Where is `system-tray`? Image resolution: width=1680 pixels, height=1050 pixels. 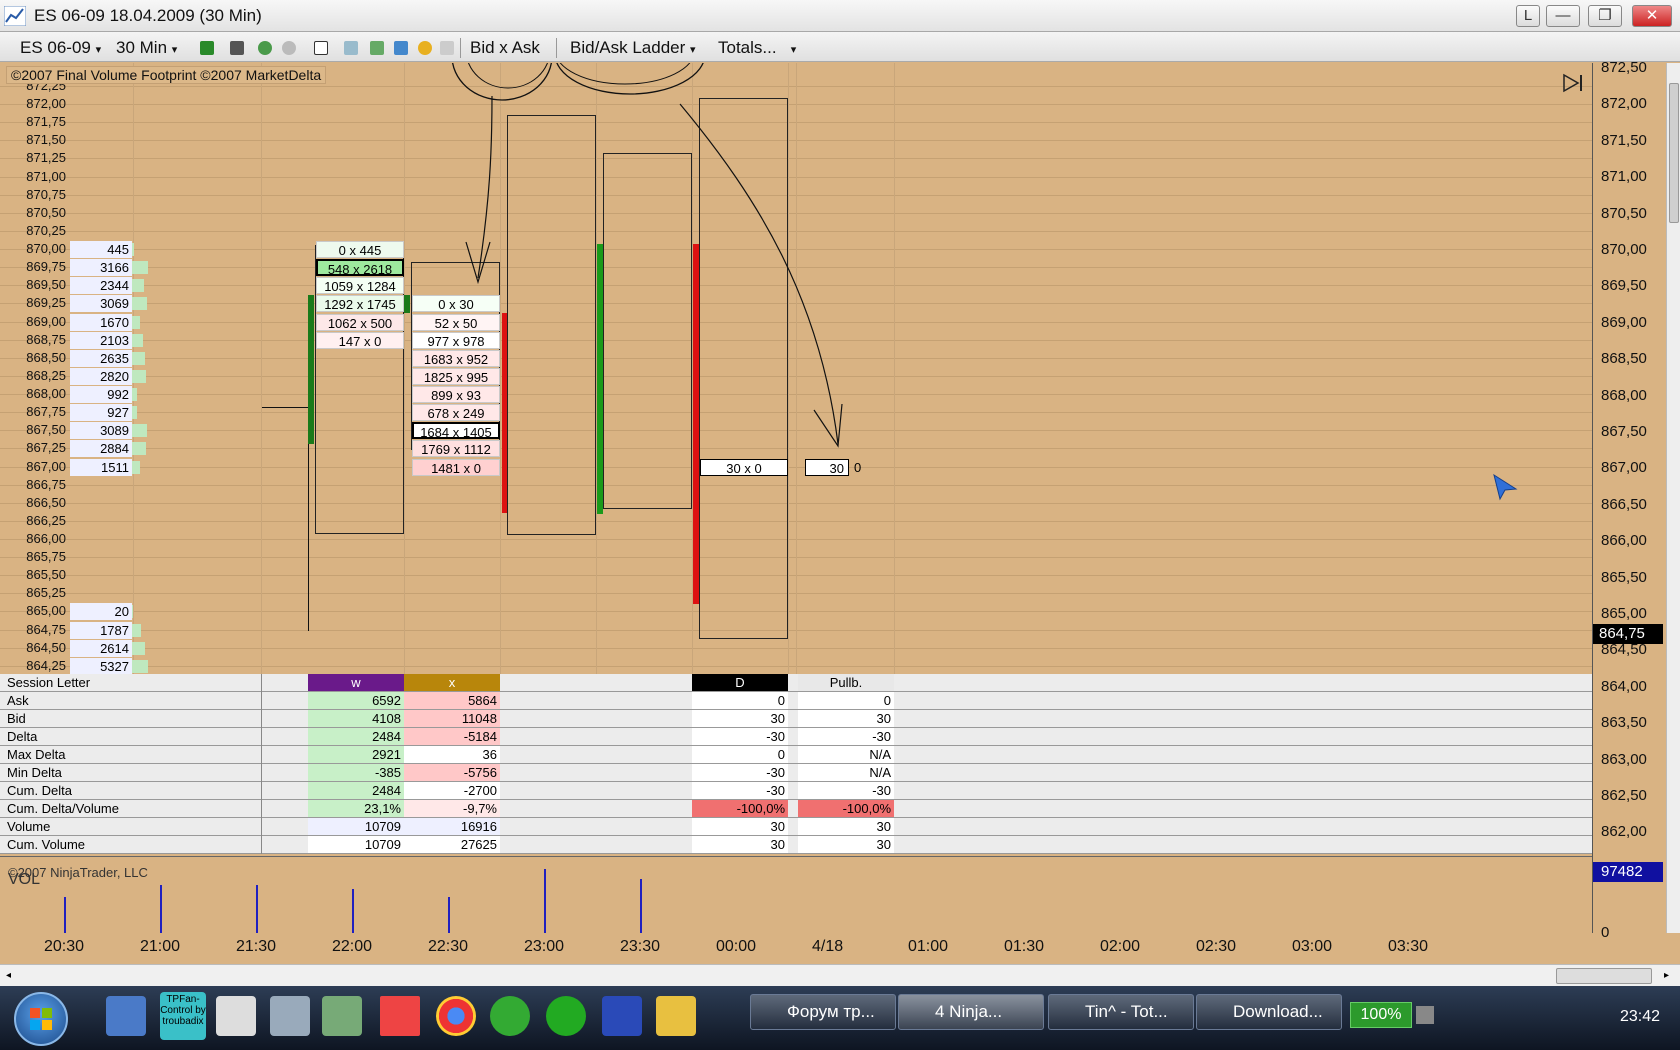
system-tray is located at coordinates (1532, 1018).